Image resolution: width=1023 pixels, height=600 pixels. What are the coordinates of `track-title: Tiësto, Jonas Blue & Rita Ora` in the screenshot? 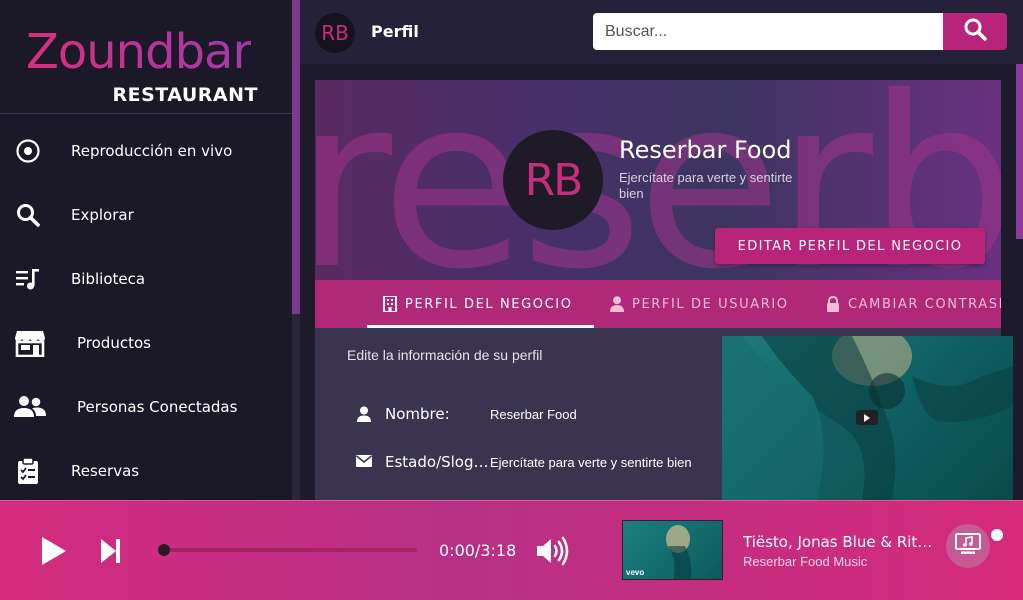 It's located at (838, 542).